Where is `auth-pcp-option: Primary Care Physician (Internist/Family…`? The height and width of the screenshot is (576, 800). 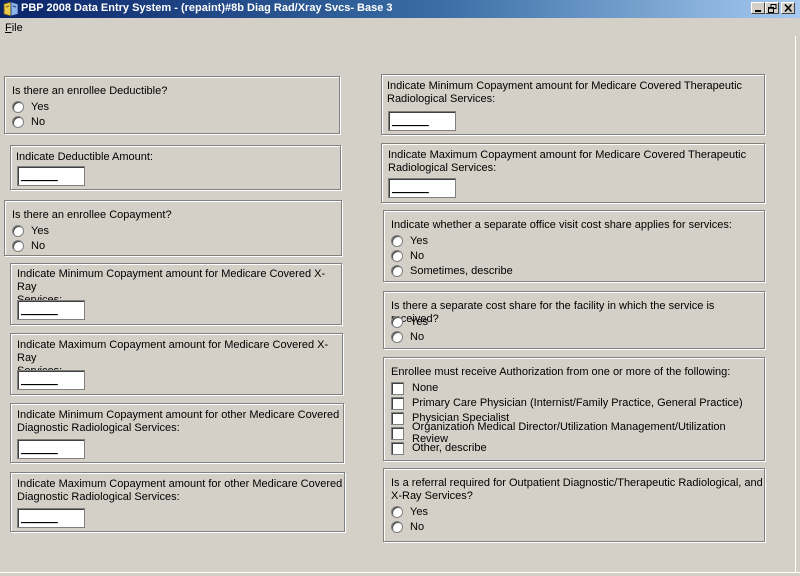
auth-pcp-option: Primary Care Physician (Internist/Family… is located at coordinates (567, 403).